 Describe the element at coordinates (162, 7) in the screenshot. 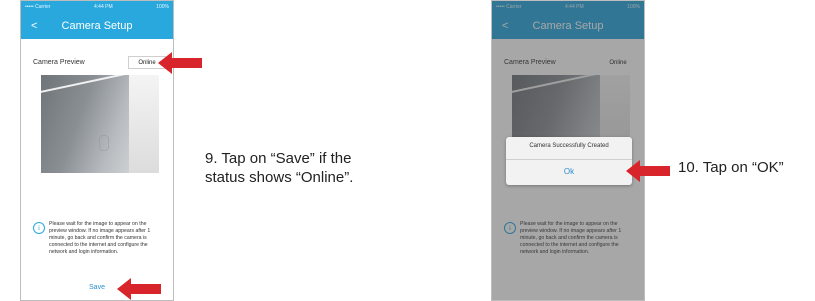

I see `battery-label: 100%` at that location.